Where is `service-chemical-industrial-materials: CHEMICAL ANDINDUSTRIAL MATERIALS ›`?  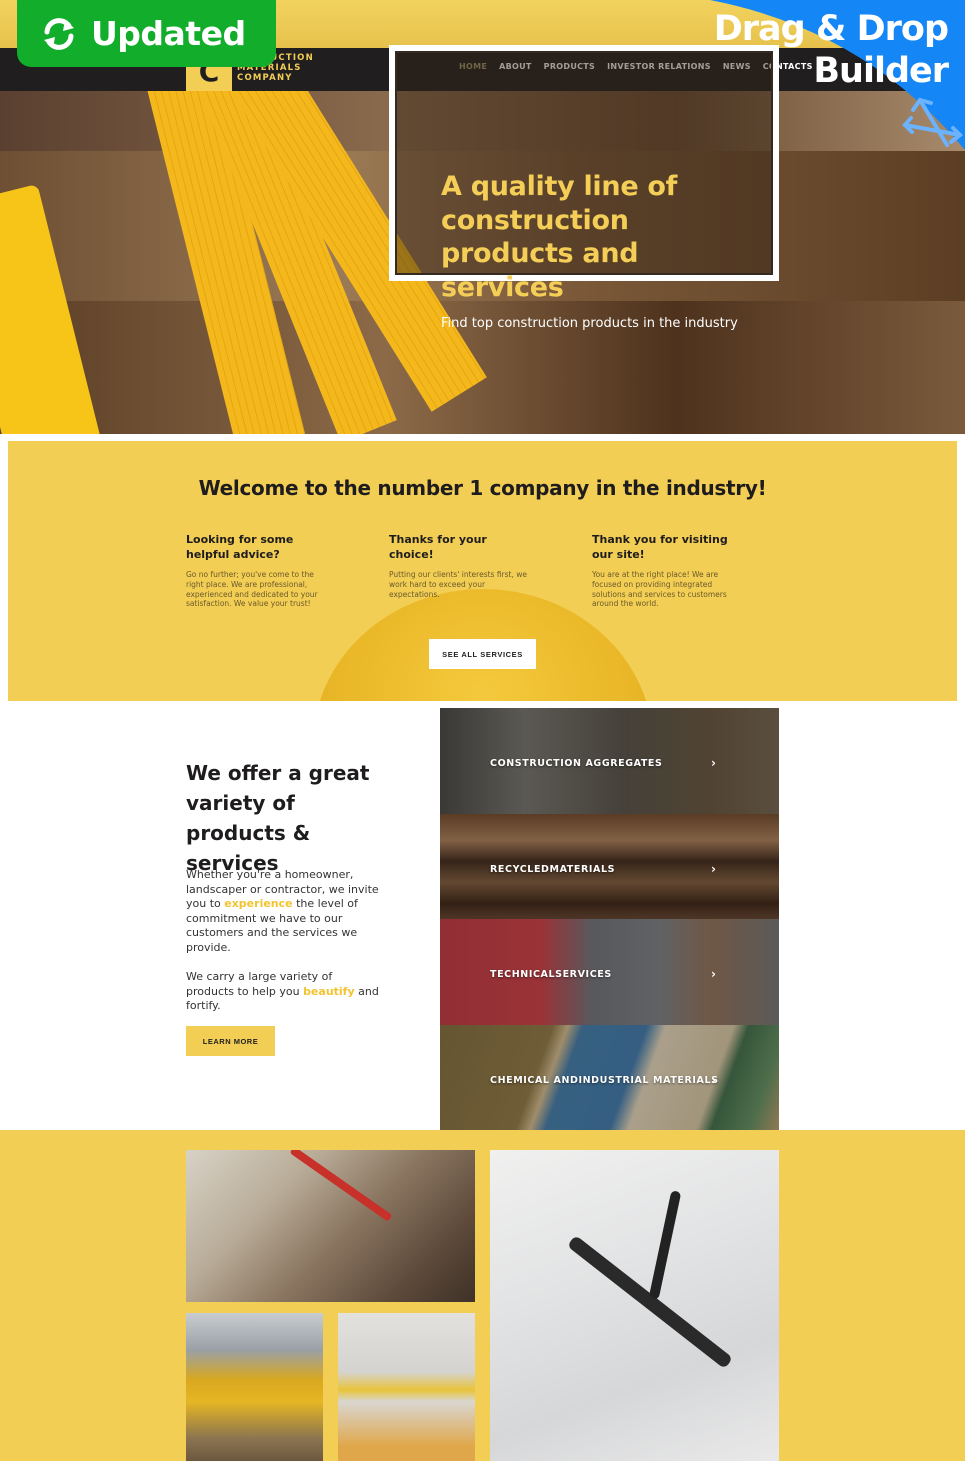
service-chemical-industrial-materials: CHEMICAL ANDINDUSTRIAL MATERIALS › is located at coordinates (609, 1077).